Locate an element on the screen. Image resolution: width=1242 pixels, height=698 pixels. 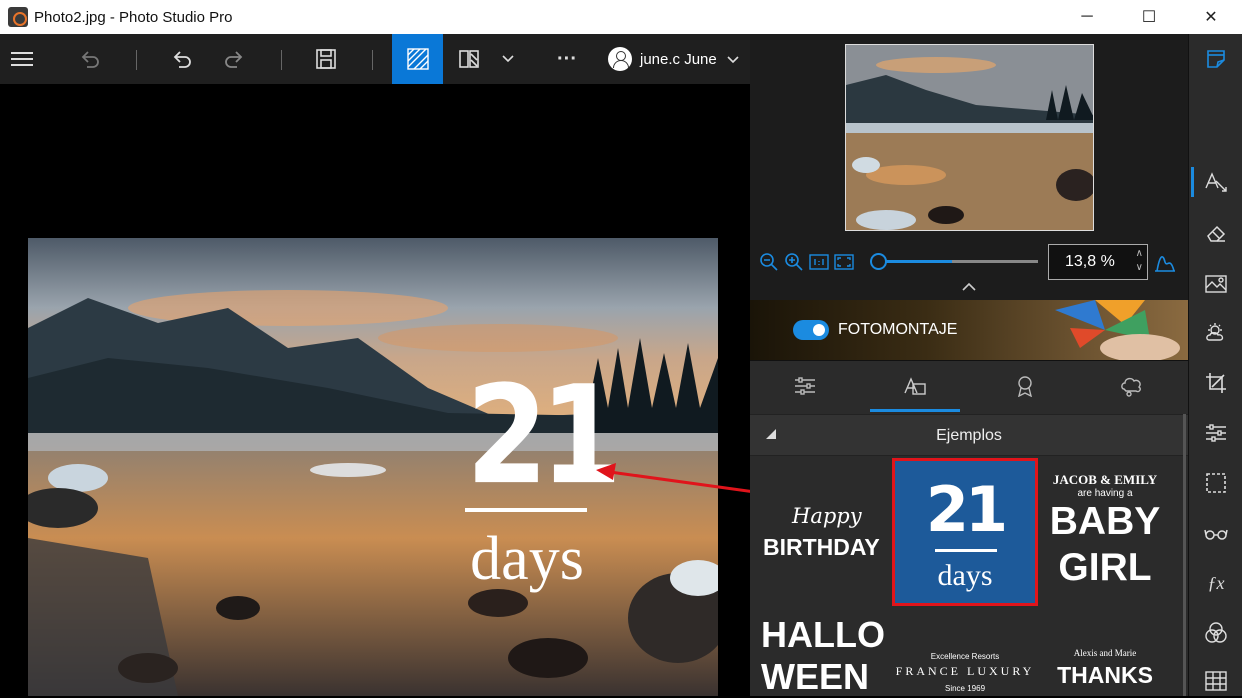
actual-size-icon is located at coordinates (819, 262).